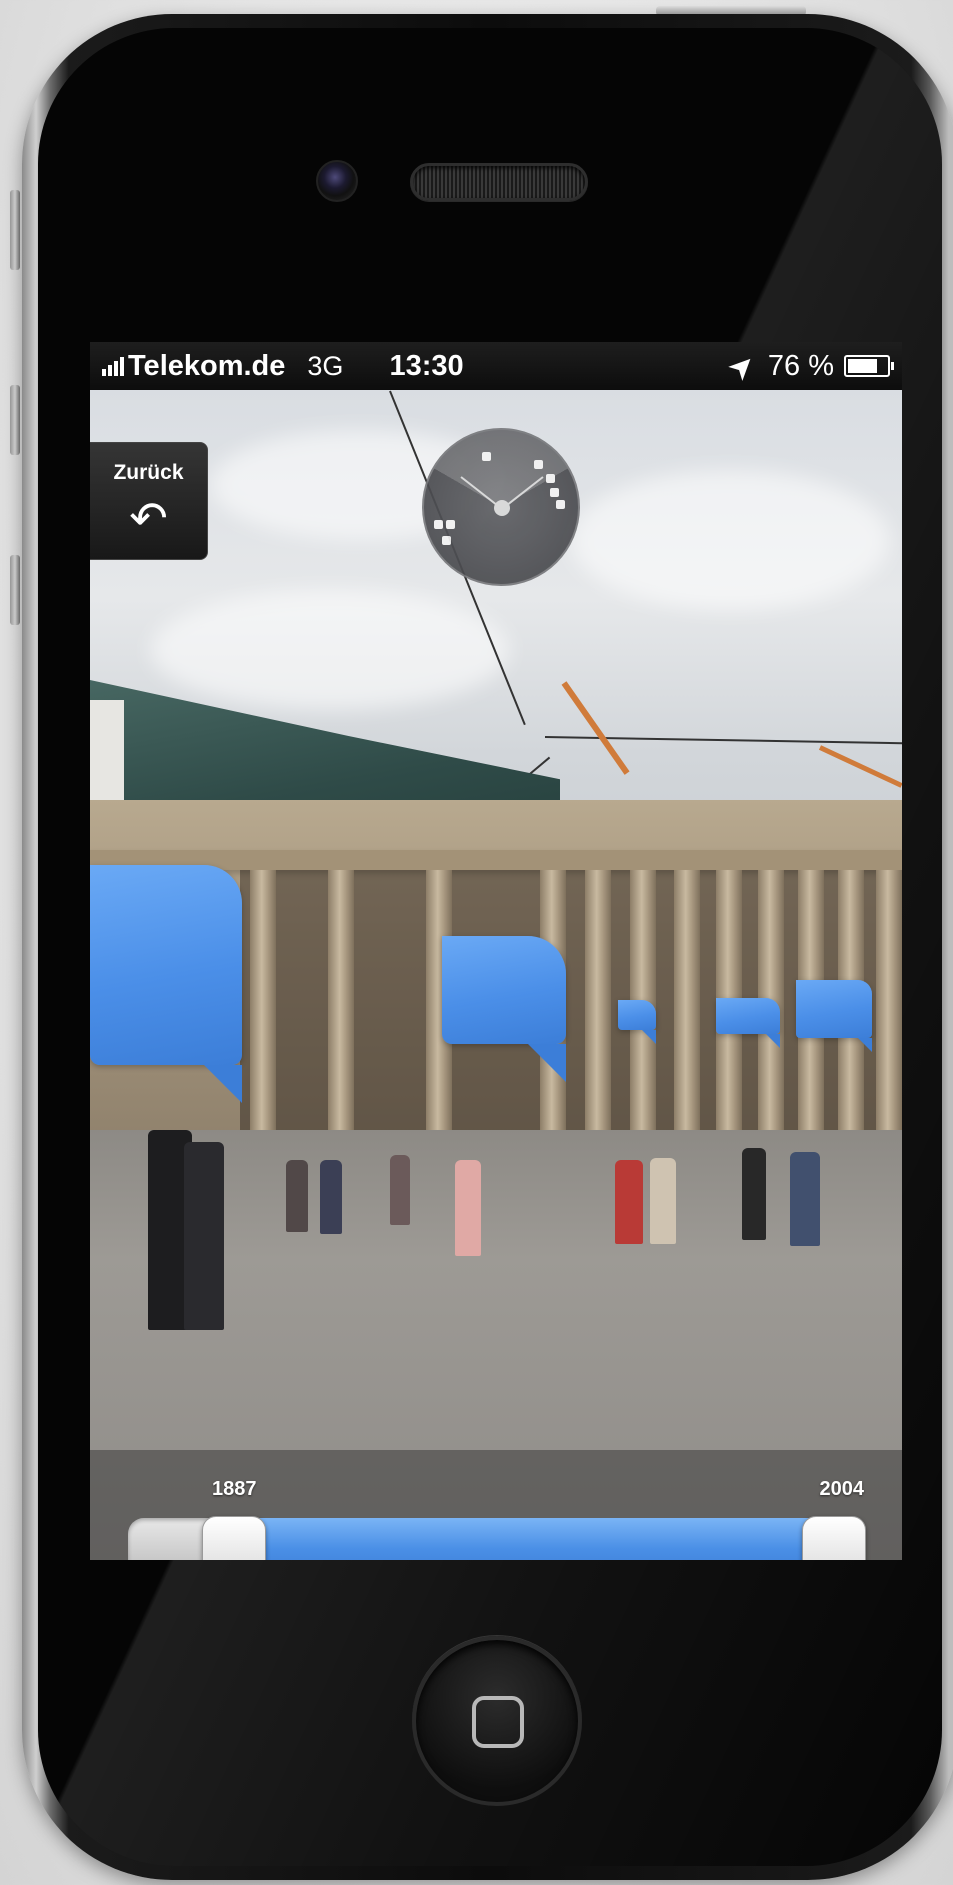  What do you see at coordinates (234, 1489) in the screenshot?
I see `timeline-start-year: 1887` at bounding box center [234, 1489].